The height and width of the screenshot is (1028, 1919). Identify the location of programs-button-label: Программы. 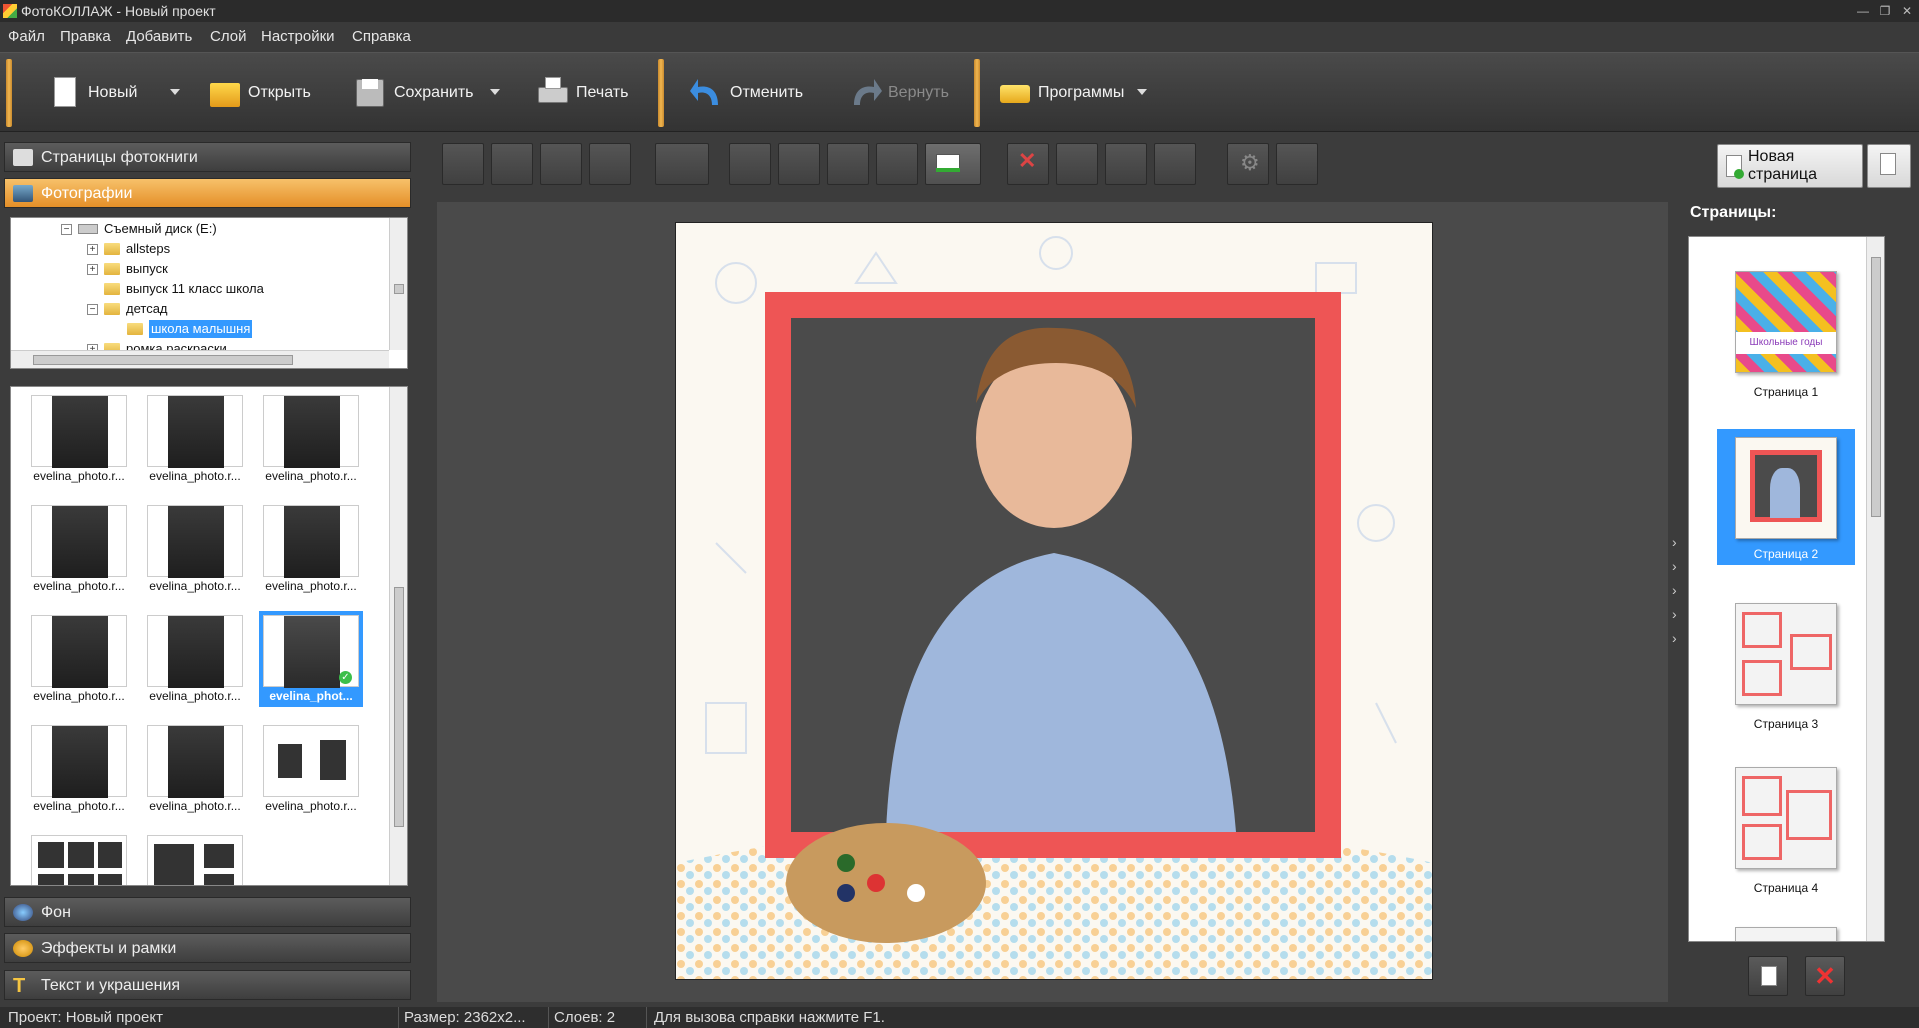
(1081, 92).